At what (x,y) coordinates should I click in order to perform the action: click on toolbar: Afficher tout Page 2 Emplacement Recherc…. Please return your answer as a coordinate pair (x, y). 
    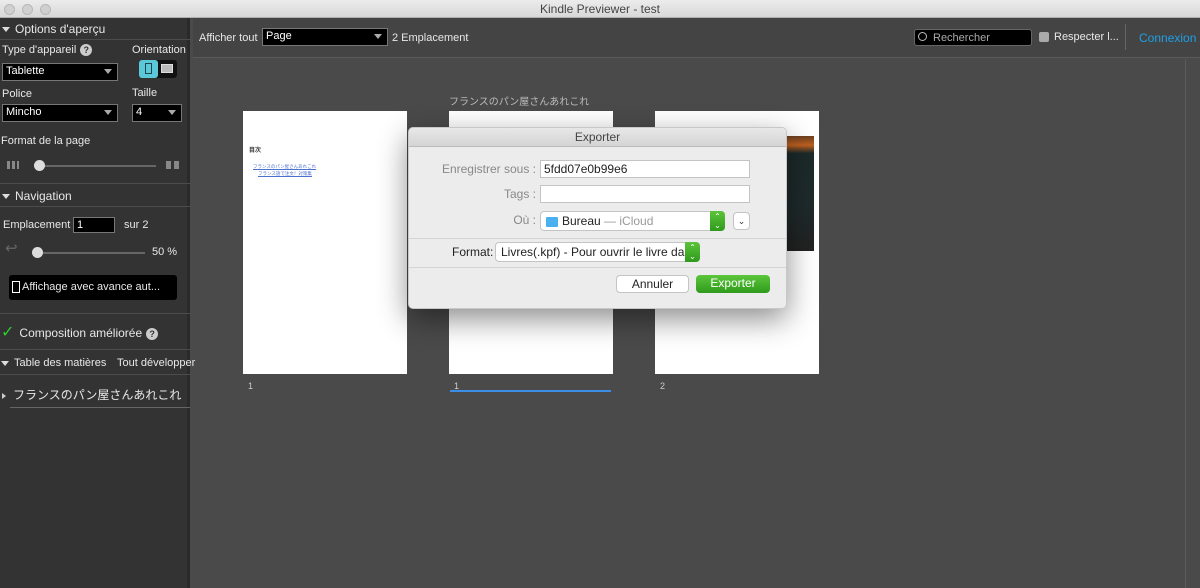
    Looking at the image, I should click on (696, 38).